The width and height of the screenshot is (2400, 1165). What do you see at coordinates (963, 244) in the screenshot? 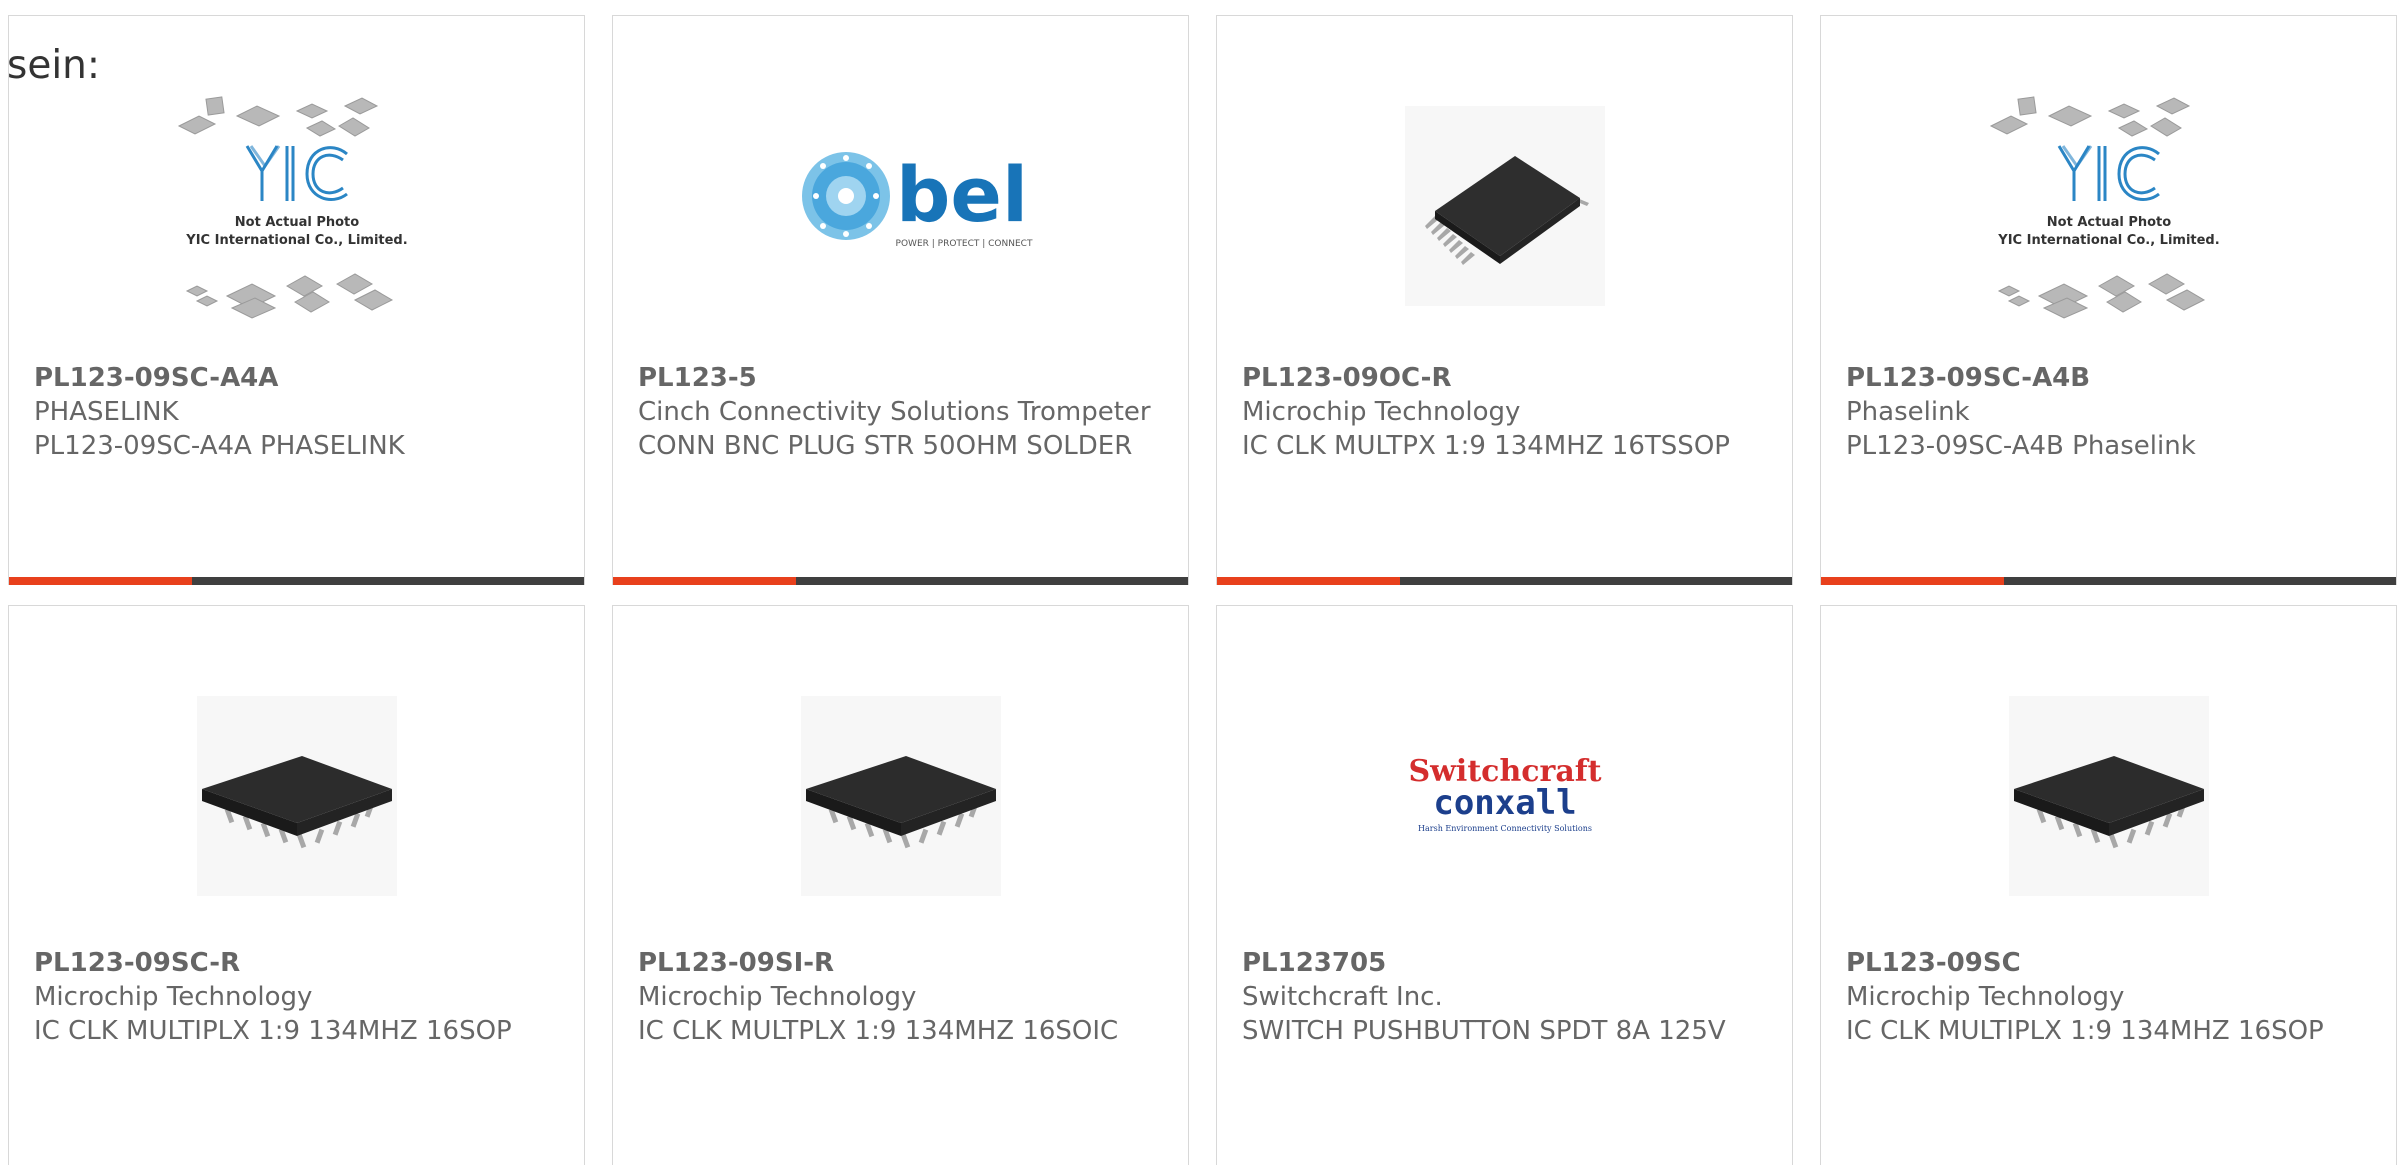
I see `bel-tagline: POWER | PROTECT | CONNECT` at bounding box center [963, 244].